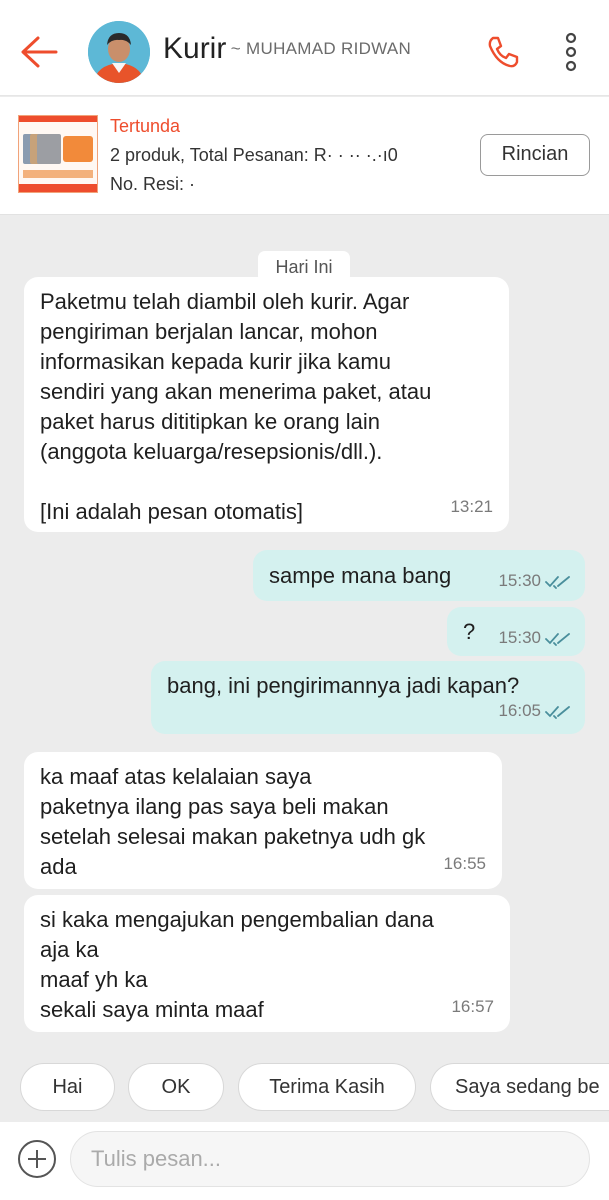  What do you see at coordinates (195, 48) in the screenshot?
I see `contact-role: Kurir` at bounding box center [195, 48].